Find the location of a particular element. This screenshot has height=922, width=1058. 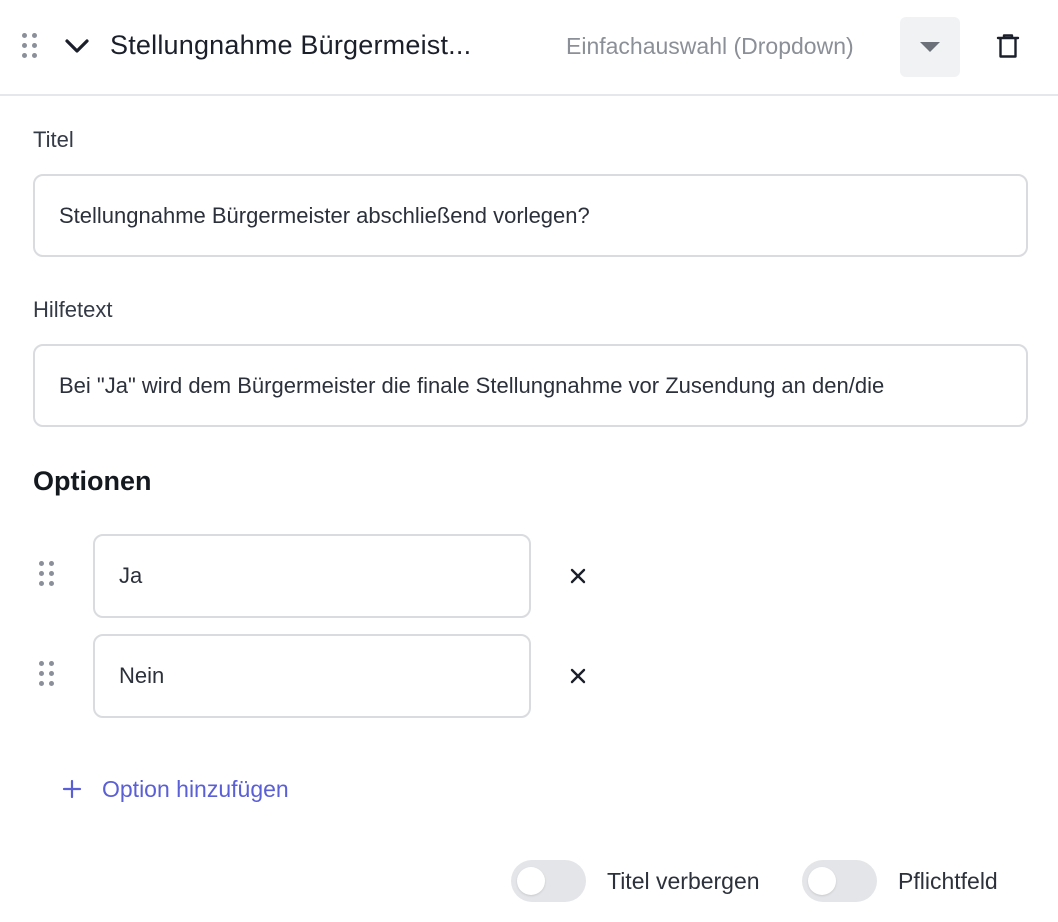

chevron-down-icon is located at coordinates (77, 46).